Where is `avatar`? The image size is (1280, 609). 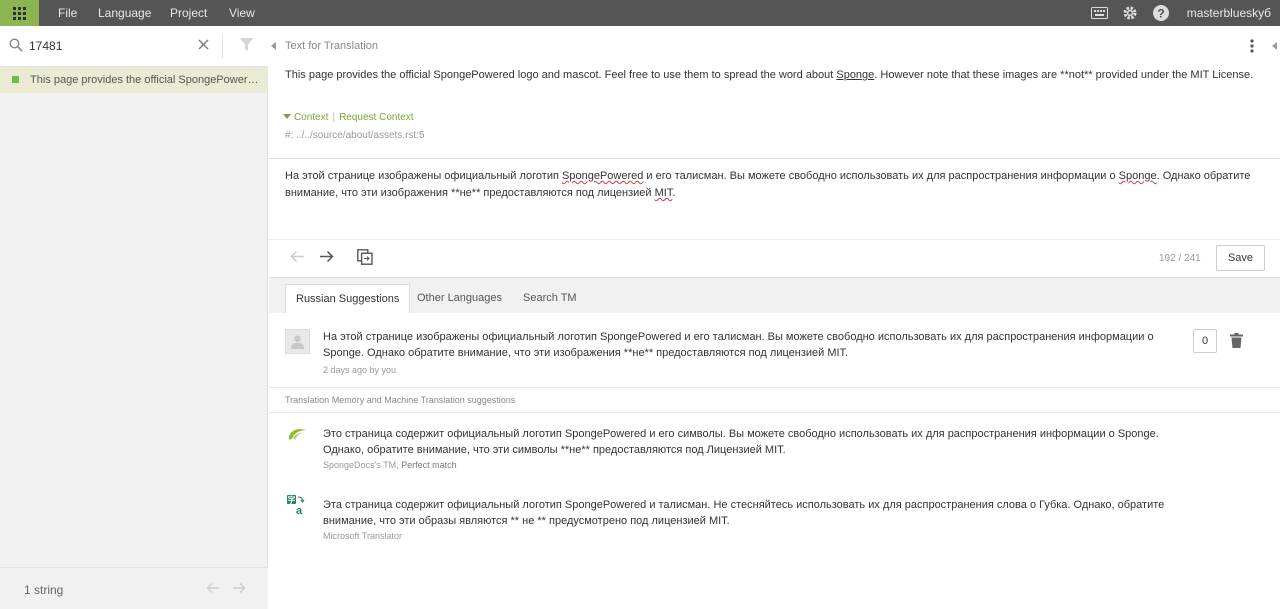
avatar is located at coordinates (297, 341).